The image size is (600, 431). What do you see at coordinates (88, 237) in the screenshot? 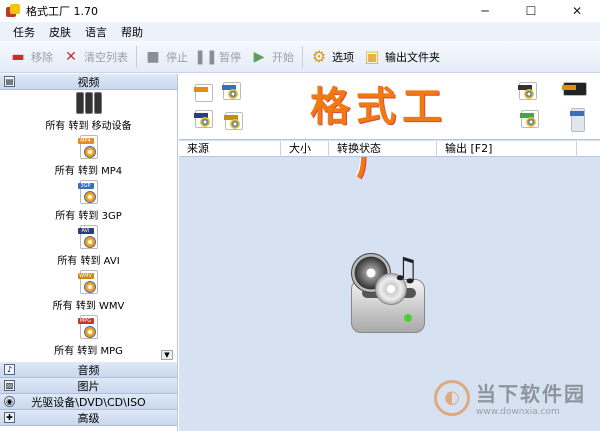
I see `avi-format-icon: AVI` at bounding box center [88, 237].